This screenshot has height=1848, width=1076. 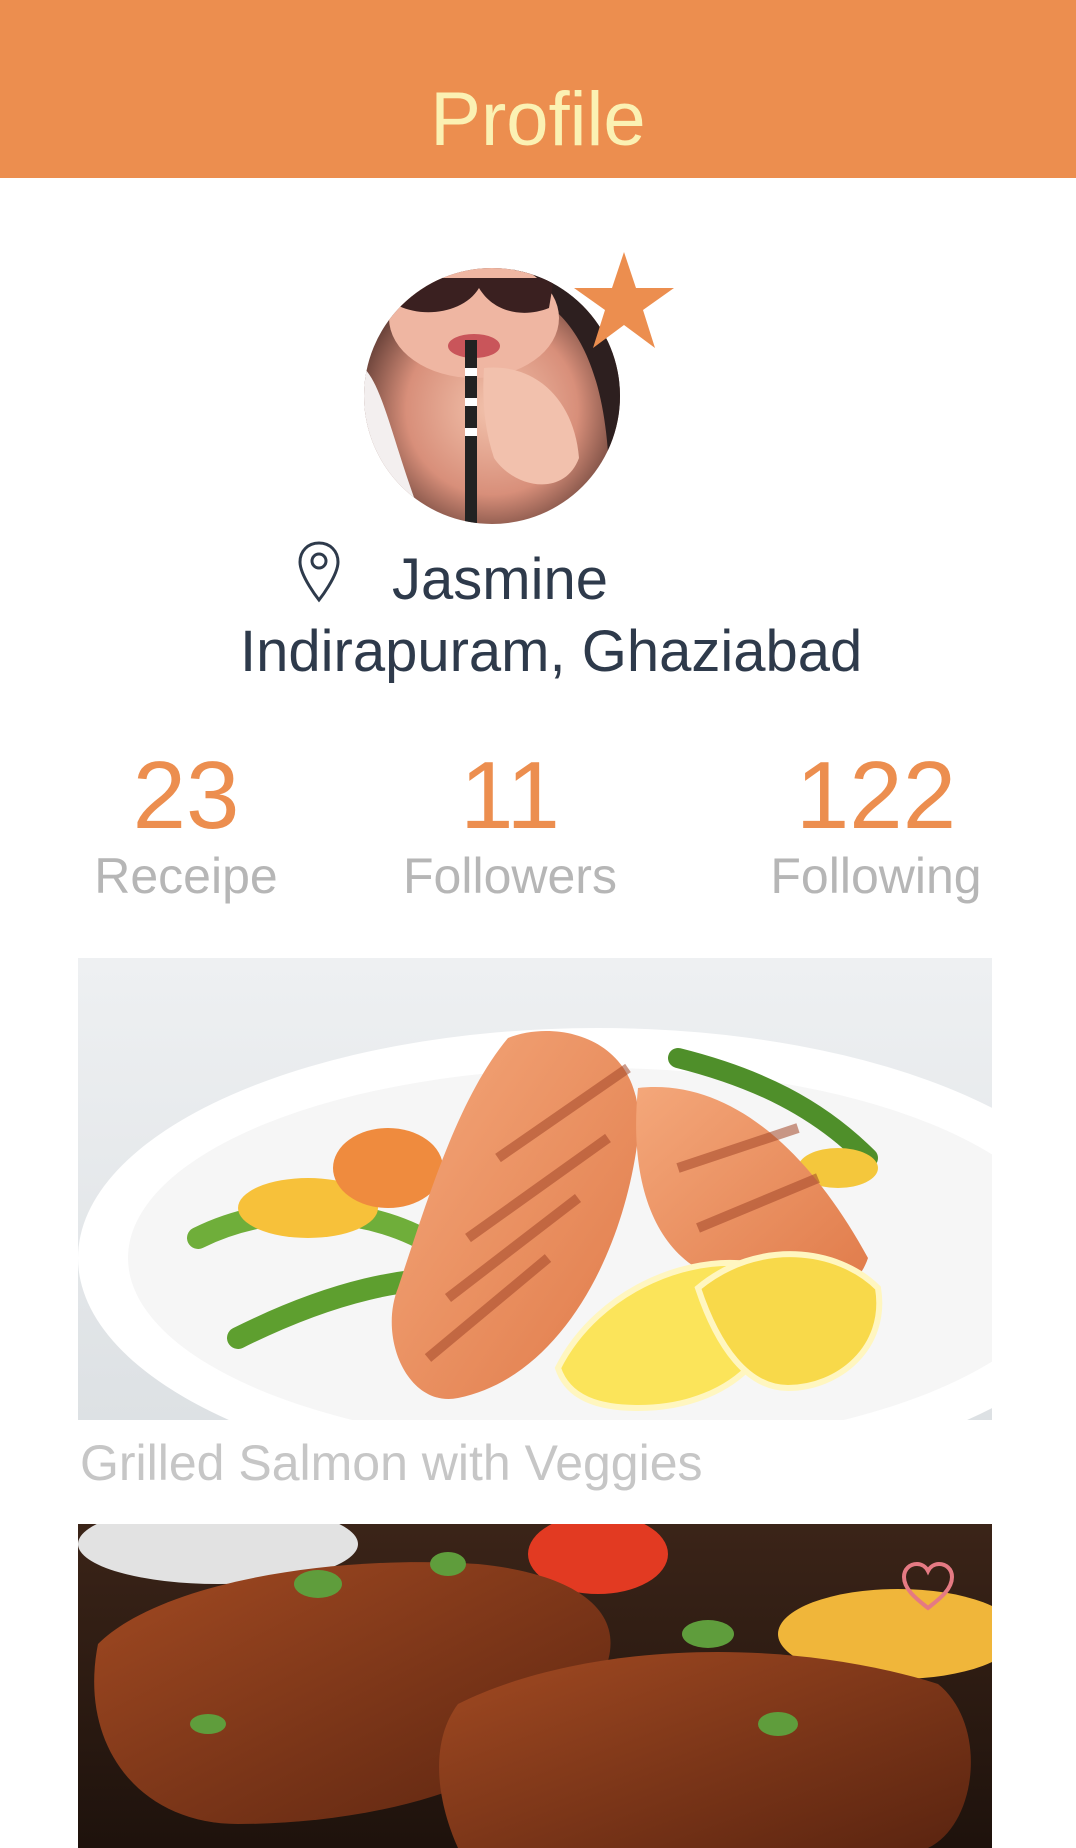 What do you see at coordinates (551, 651) in the screenshot?
I see `profile-location: Indirapuram, Ghaziabad` at bounding box center [551, 651].